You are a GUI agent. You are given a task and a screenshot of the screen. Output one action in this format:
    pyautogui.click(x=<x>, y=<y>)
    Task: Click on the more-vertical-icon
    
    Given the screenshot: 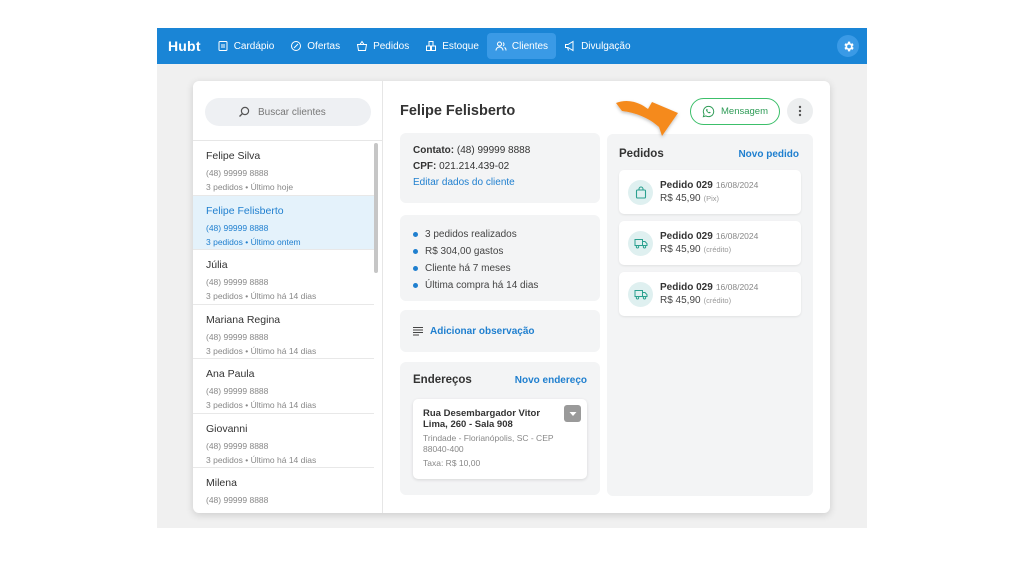 What is the action you would take?
    pyautogui.click(x=800, y=111)
    